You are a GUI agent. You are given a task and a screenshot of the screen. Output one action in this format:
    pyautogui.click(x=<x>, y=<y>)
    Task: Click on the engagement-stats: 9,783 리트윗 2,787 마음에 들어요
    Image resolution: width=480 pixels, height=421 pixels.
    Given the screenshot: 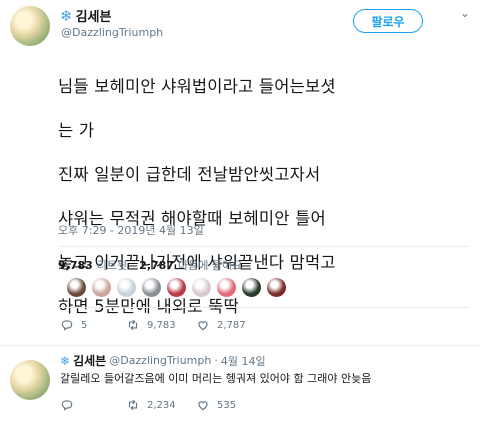 What is the action you would take?
    pyautogui.click(x=154, y=265)
    